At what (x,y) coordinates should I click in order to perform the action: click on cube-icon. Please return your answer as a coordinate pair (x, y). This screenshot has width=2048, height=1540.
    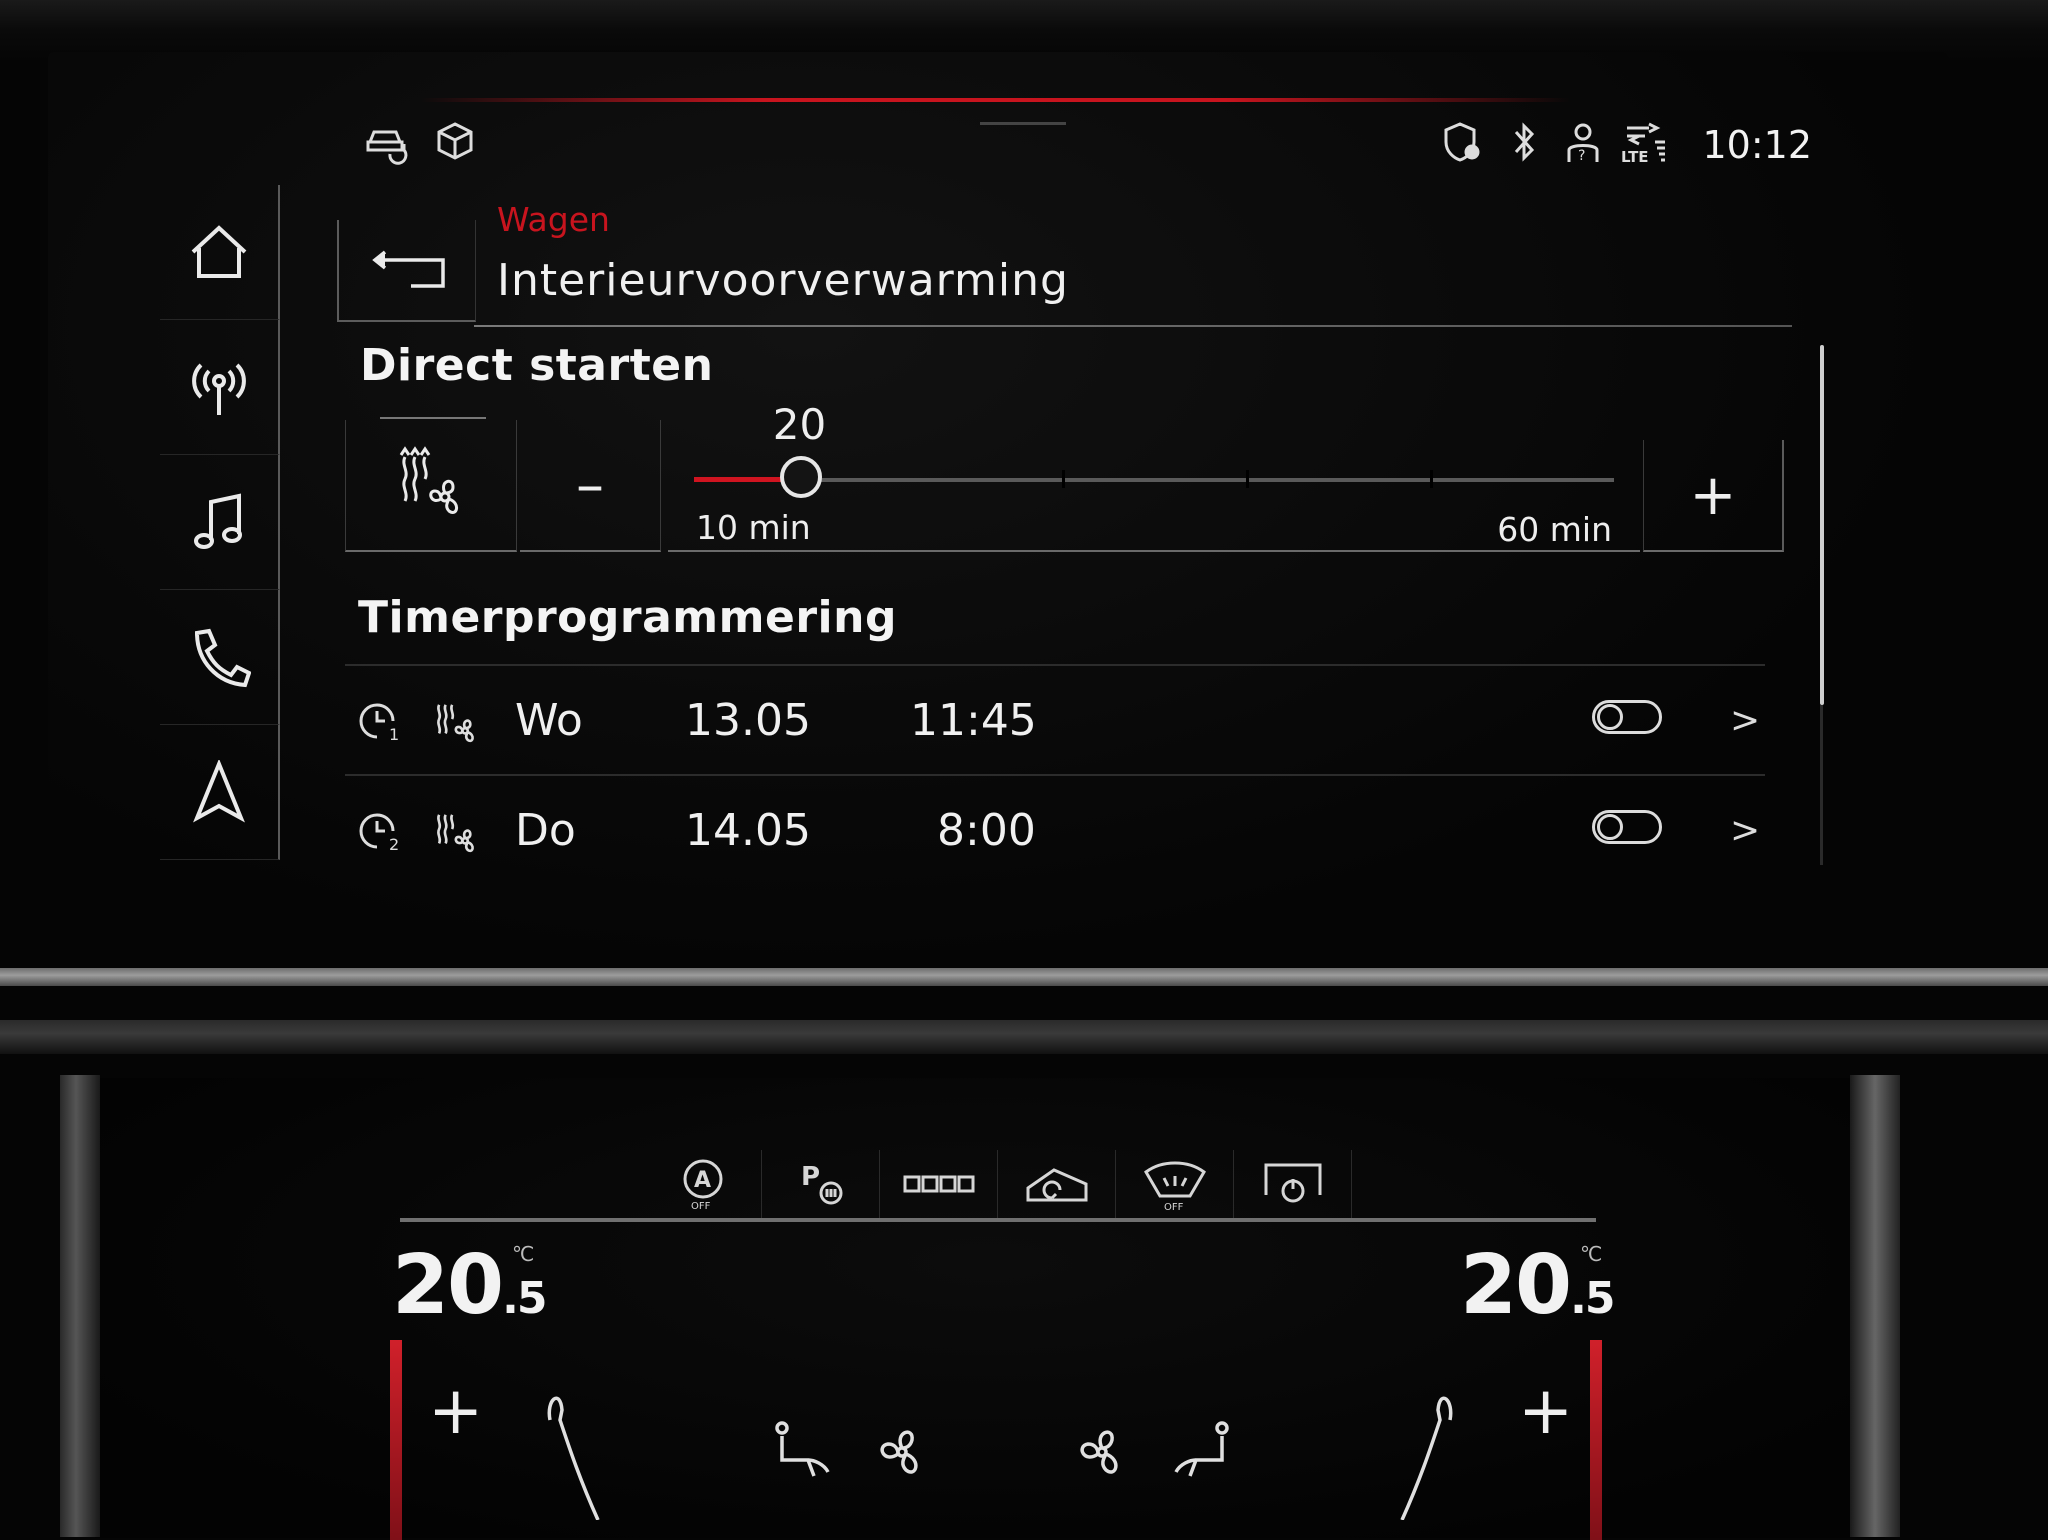
    Looking at the image, I should click on (455, 145).